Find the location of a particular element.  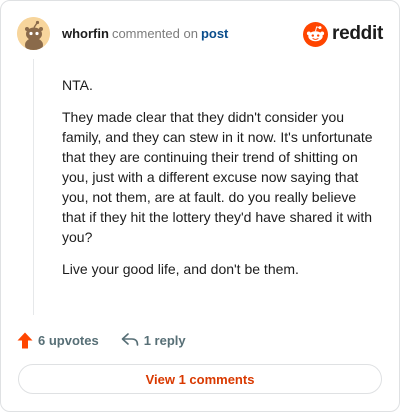

post-link: post is located at coordinates (214, 33).